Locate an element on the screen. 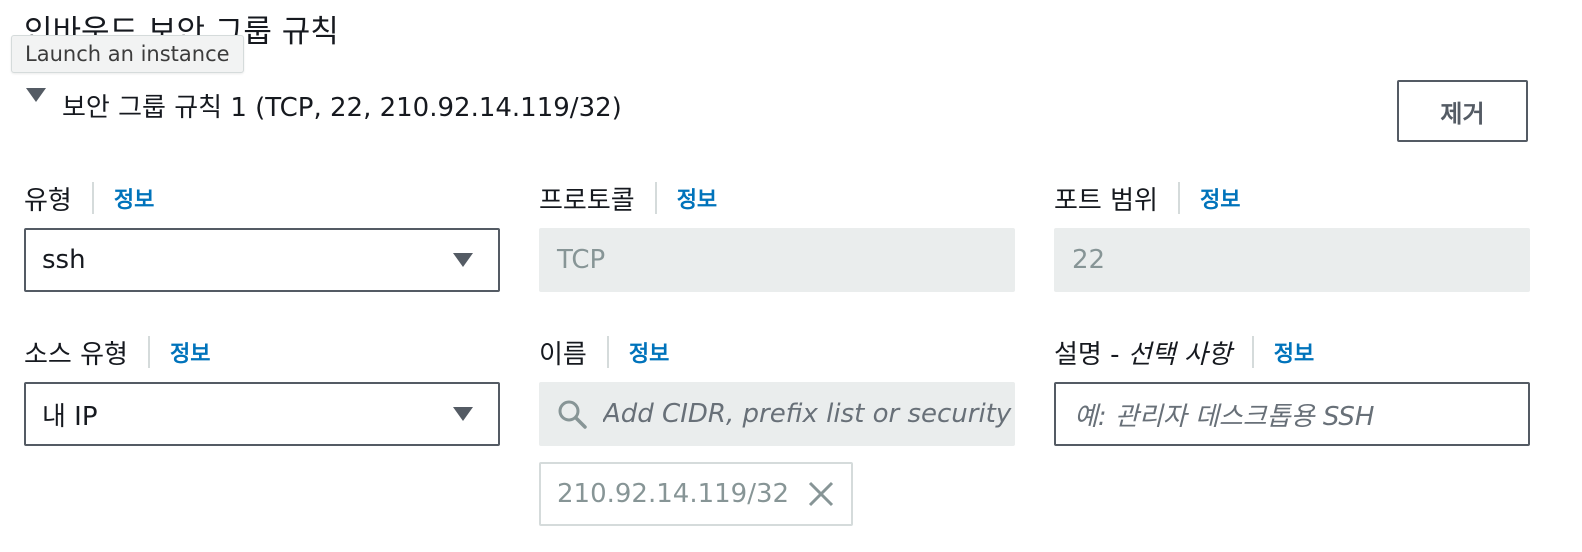  description-placeholder: 예: 관리자 데스크톱용 SSH is located at coordinates (1224, 416).